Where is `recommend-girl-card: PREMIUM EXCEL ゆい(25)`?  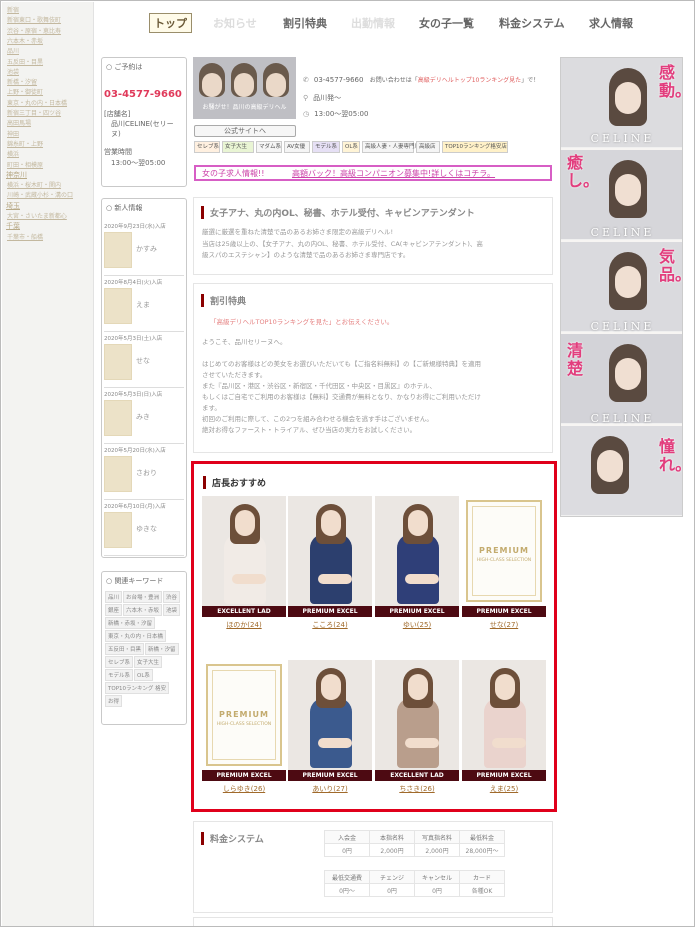 recommend-girl-card: PREMIUM EXCEL ゆい(25) is located at coordinates (417, 566).